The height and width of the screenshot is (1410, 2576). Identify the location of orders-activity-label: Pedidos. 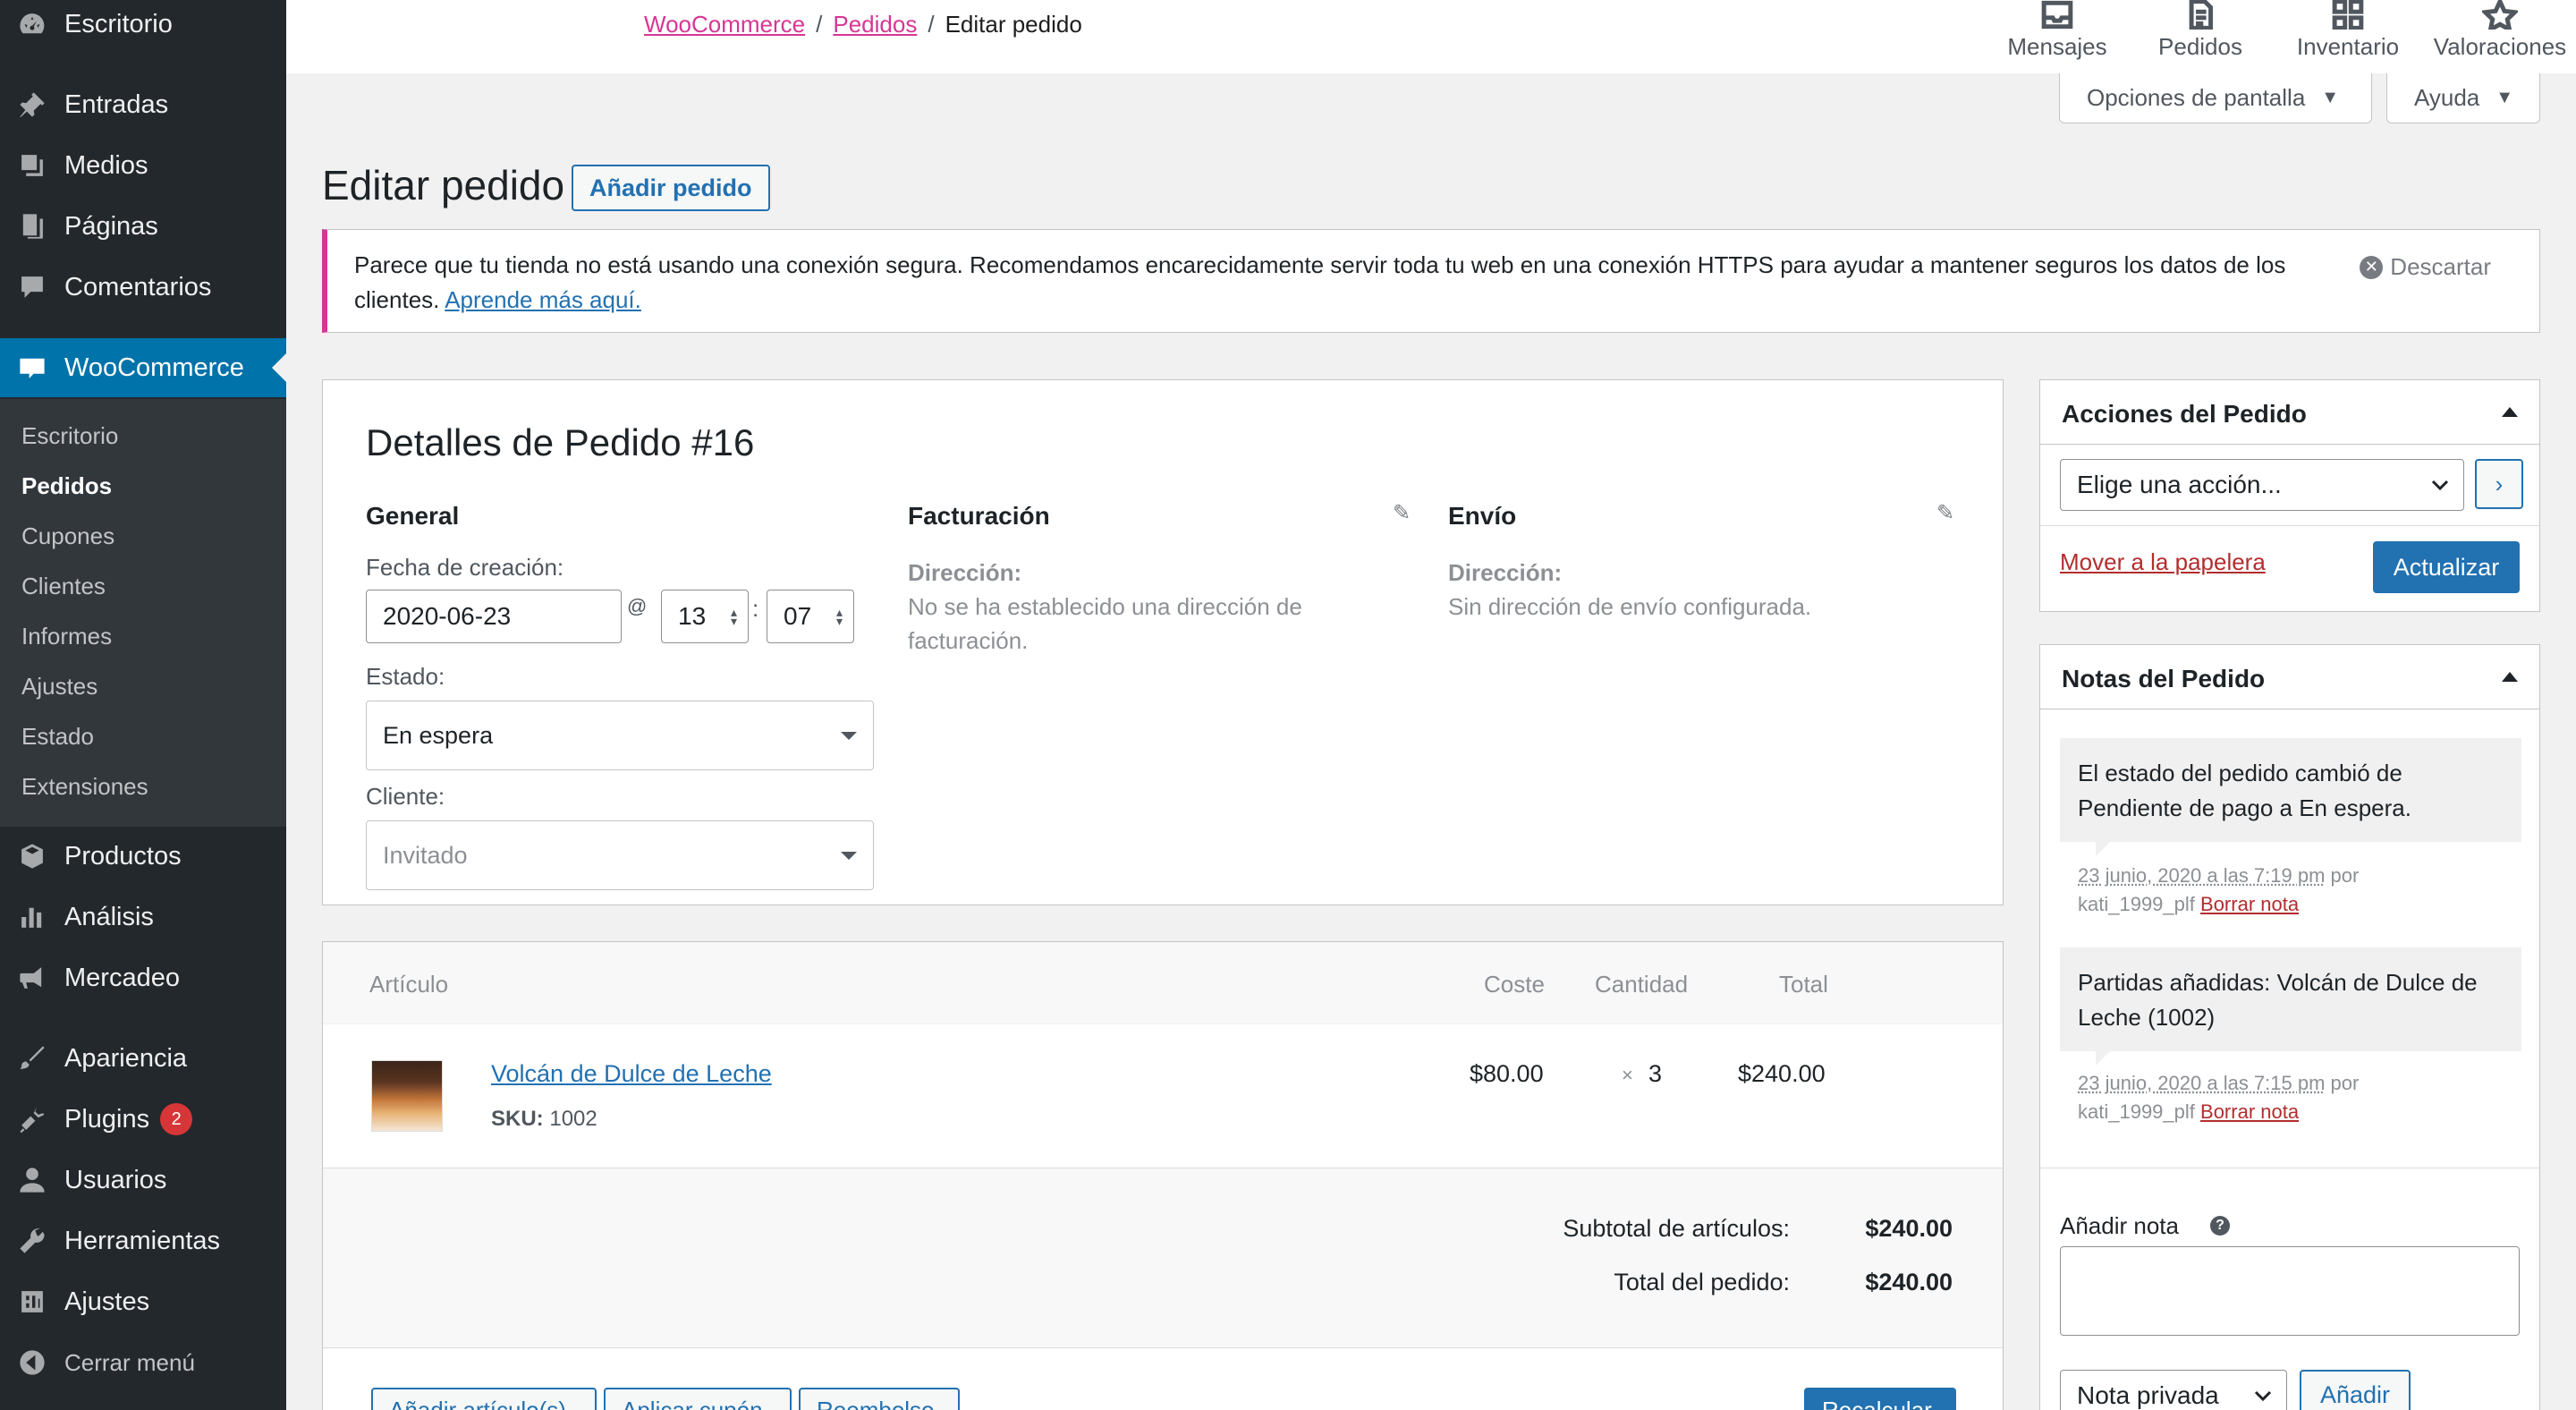
(2200, 47).